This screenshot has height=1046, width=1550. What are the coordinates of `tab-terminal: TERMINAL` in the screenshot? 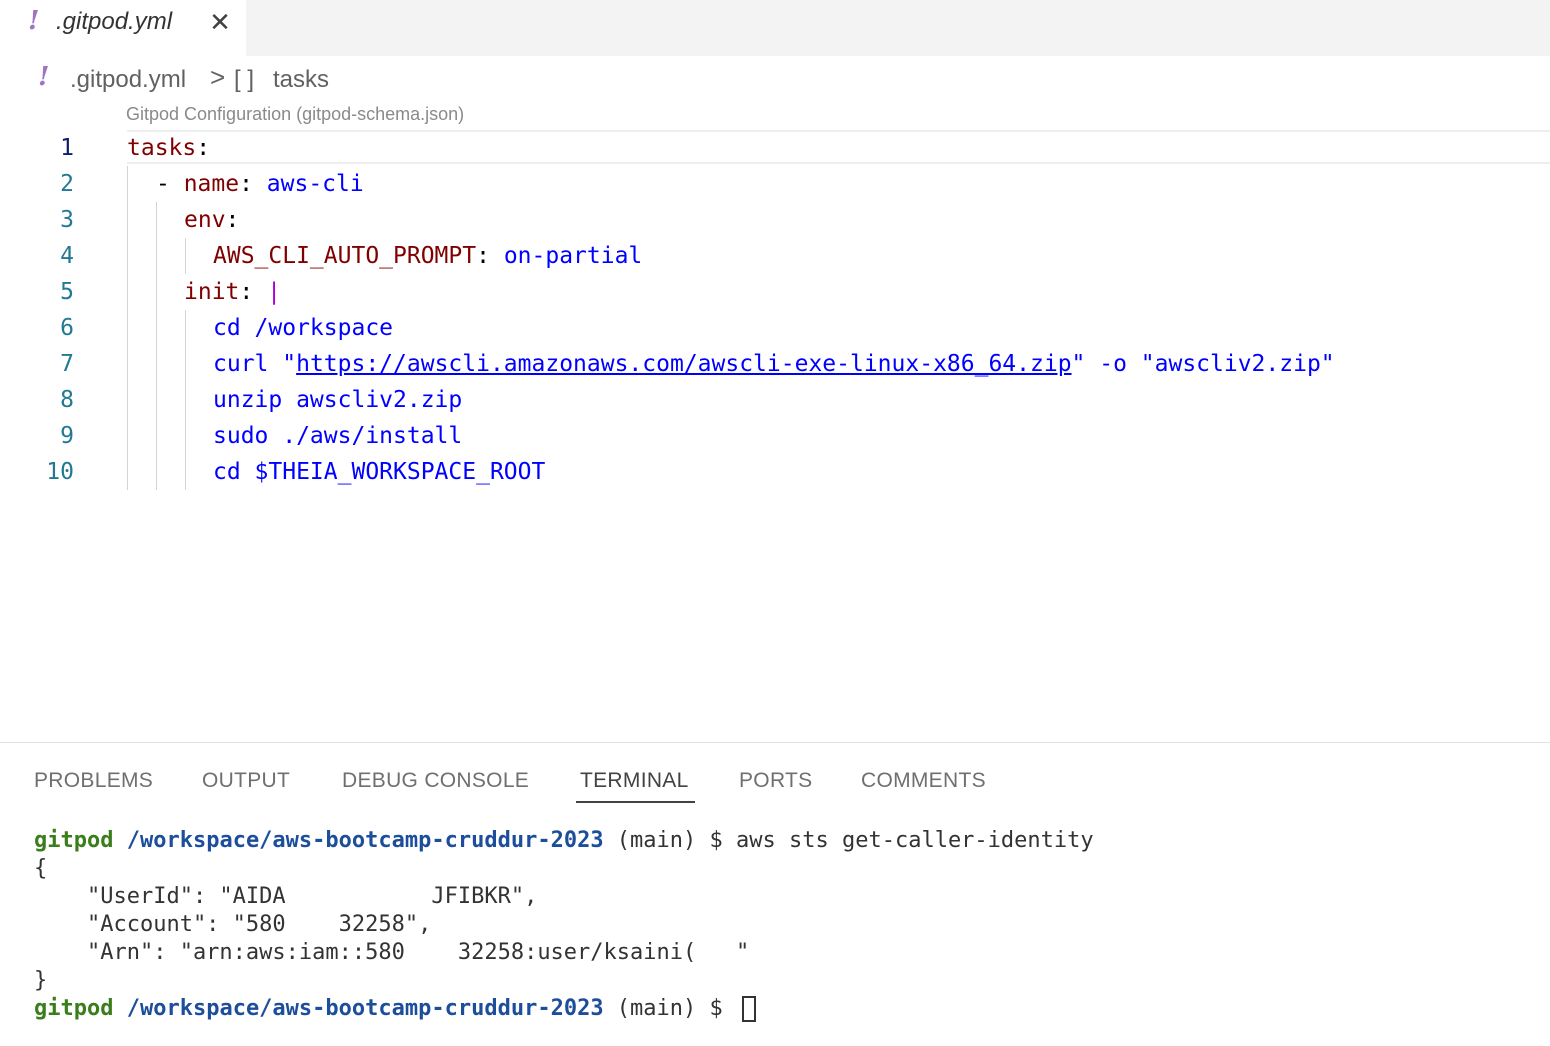 It's located at (634, 781).